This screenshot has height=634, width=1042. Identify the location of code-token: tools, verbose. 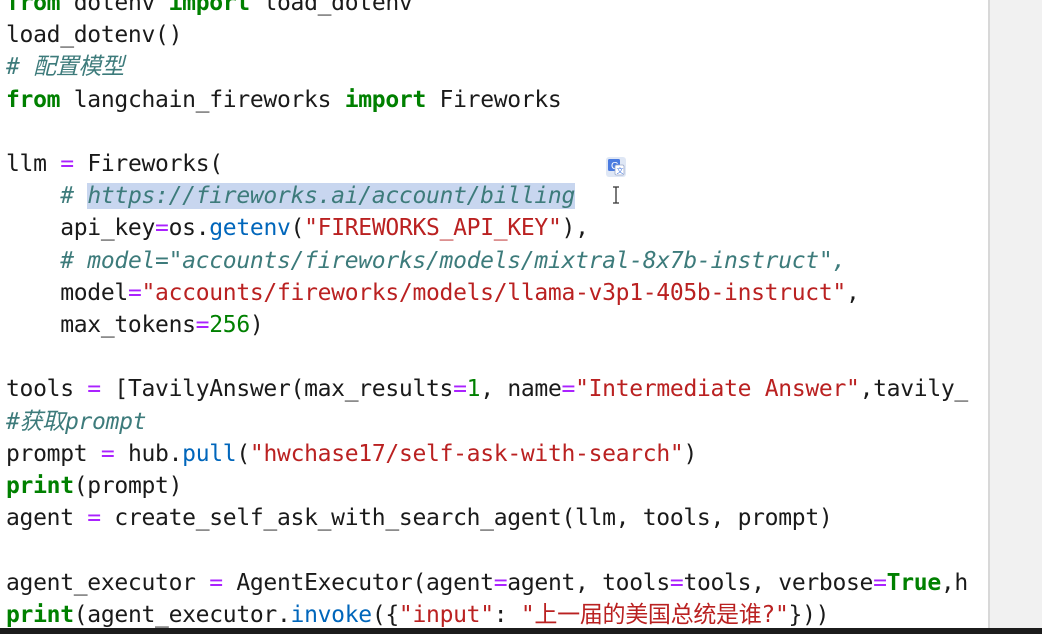
(778, 582).